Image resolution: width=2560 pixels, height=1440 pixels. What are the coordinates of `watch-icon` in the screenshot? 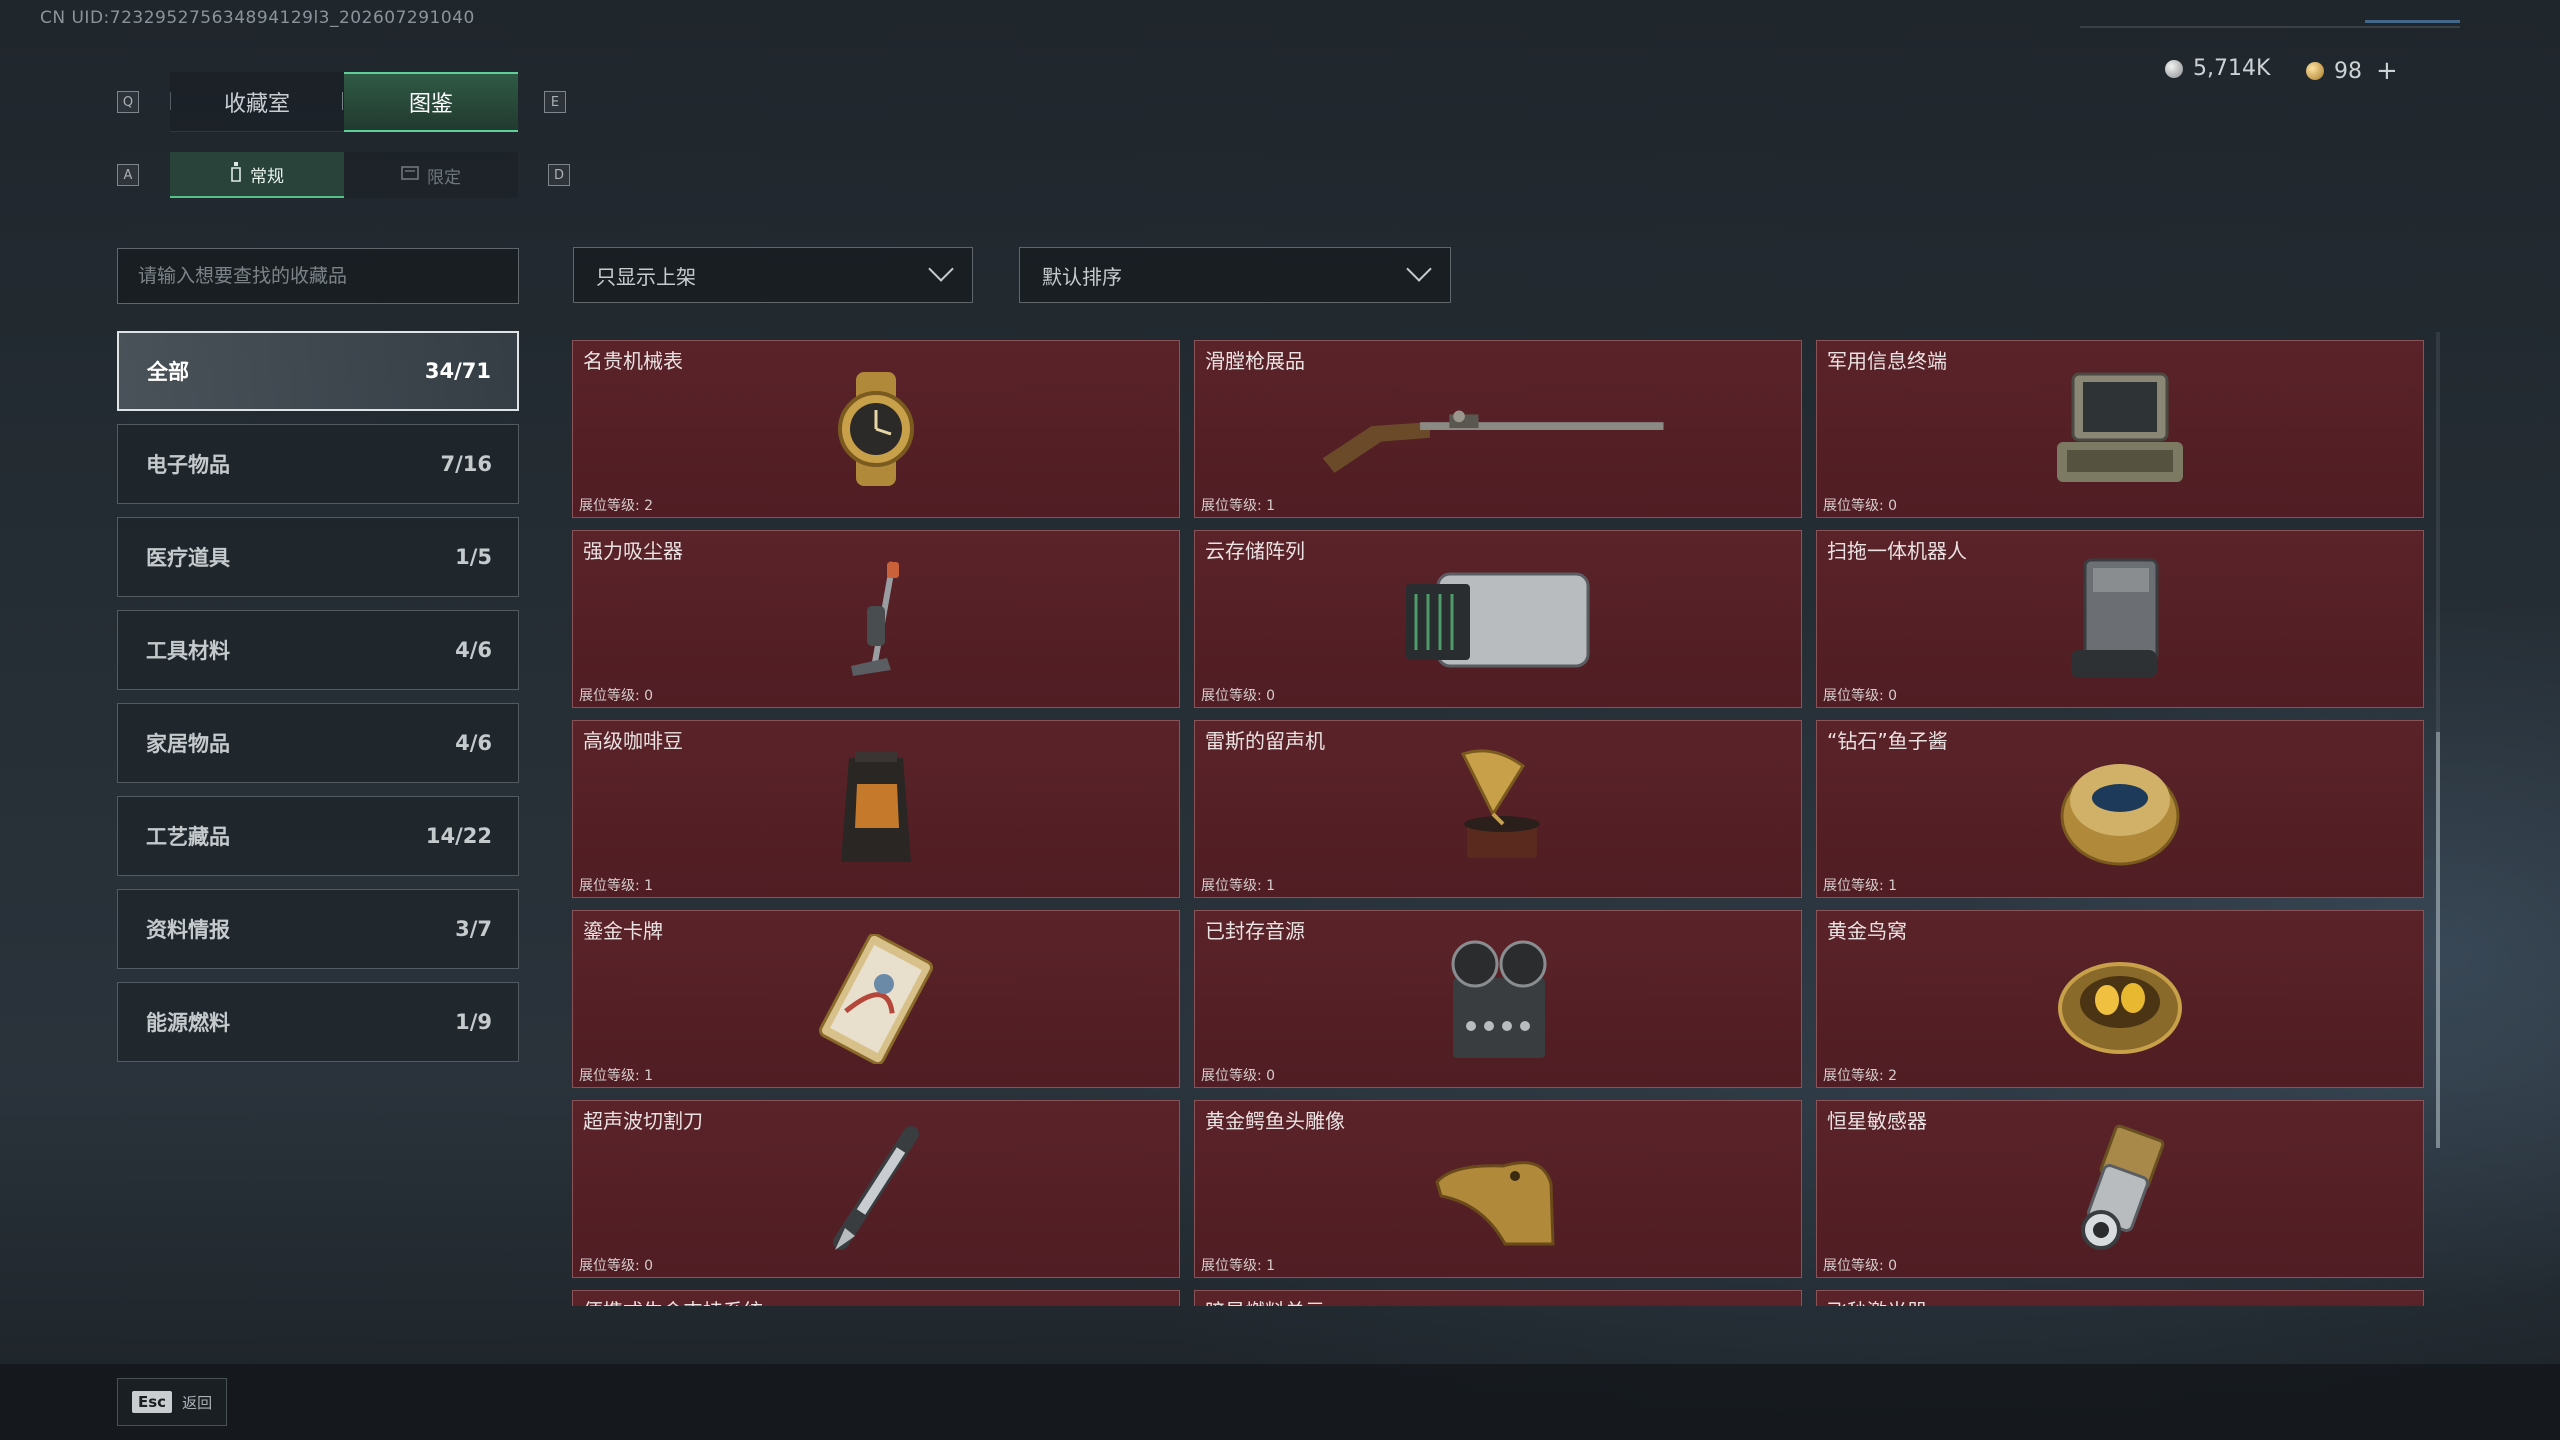 It's located at (876, 429).